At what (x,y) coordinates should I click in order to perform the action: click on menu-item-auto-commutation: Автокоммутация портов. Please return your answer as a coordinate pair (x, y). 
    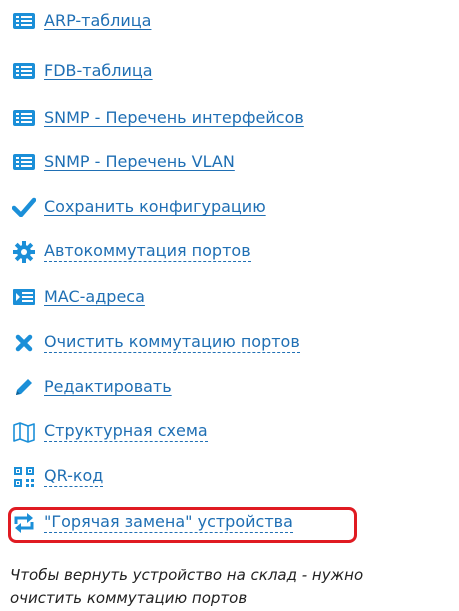
    Looking at the image, I should click on (131, 252).